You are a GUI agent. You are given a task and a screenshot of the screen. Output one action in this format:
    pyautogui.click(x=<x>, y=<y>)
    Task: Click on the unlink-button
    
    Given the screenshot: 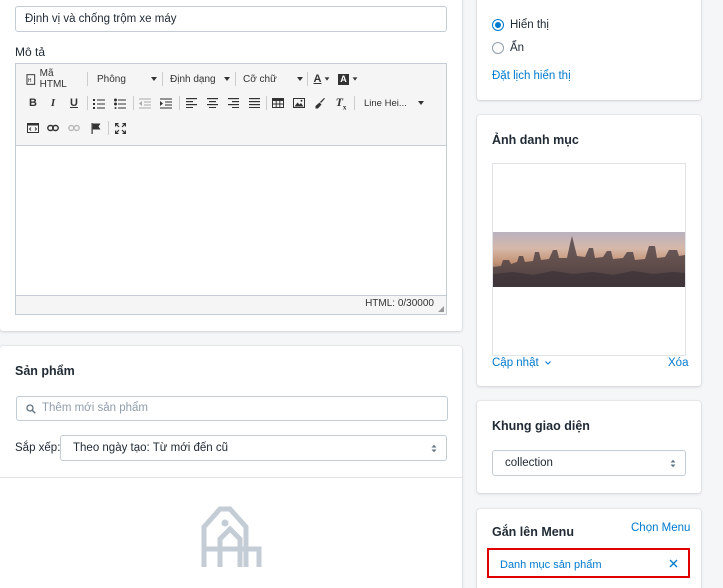 What is the action you would take?
    pyautogui.click(x=74, y=128)
    